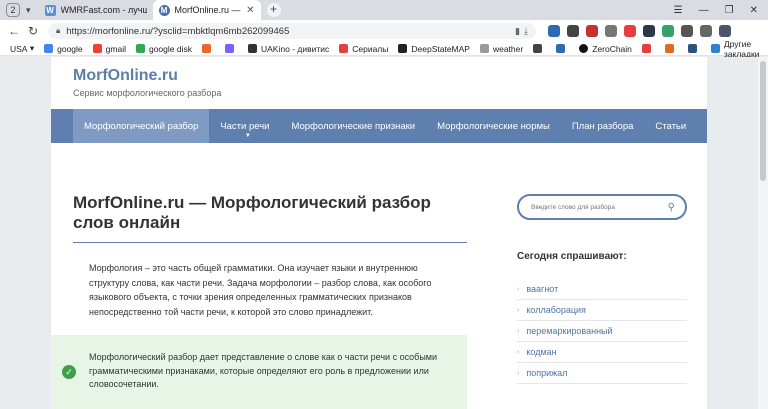 This screenshot has height=409, width=768. I want to click on drive-icon, so click(140, 48).